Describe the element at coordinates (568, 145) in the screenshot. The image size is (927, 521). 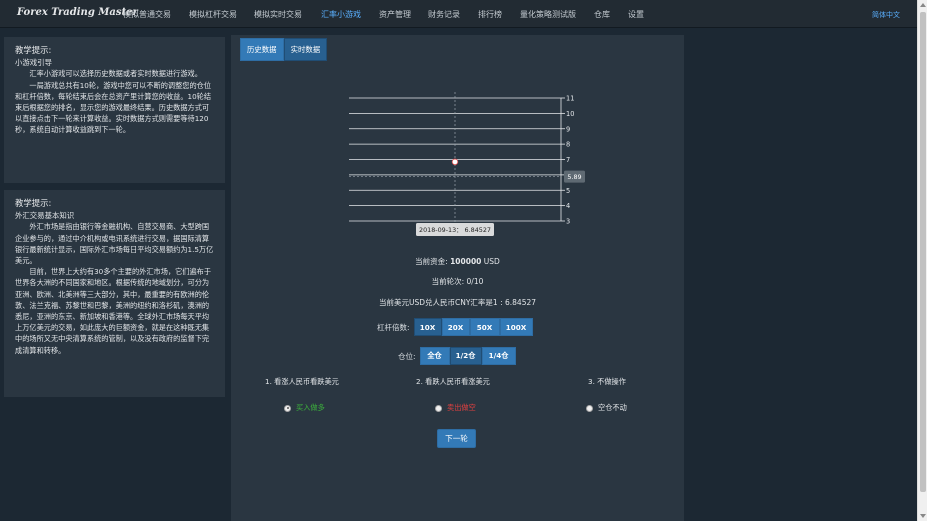
I see `chart-y-tick-label: 8` at that location.